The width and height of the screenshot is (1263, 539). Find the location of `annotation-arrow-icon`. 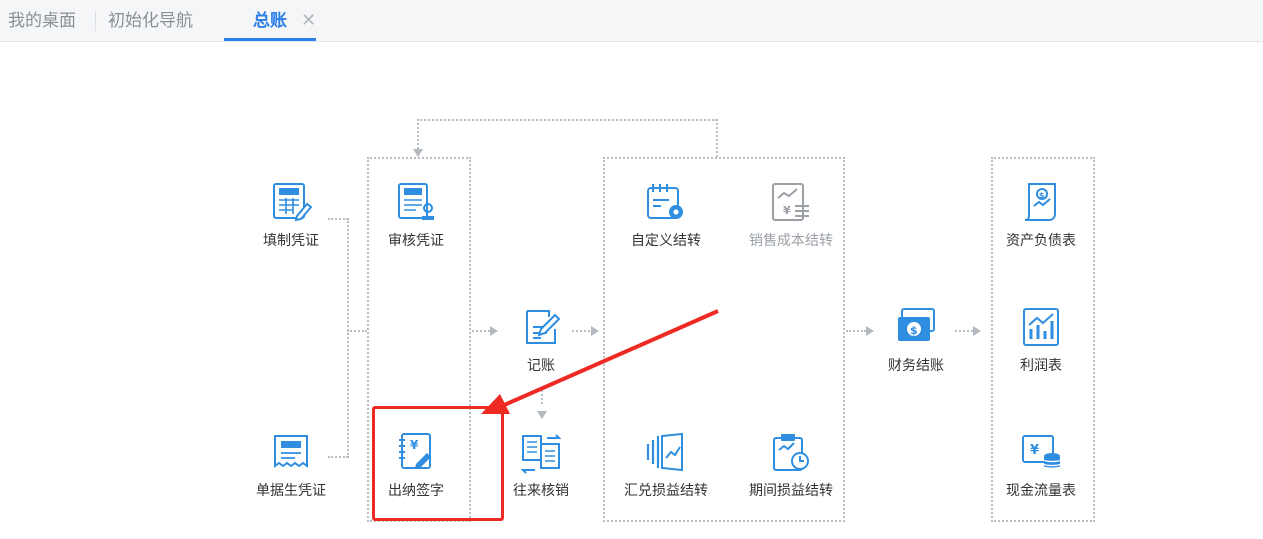

annotation-arrow-icon is located at coordinates (600, 361).